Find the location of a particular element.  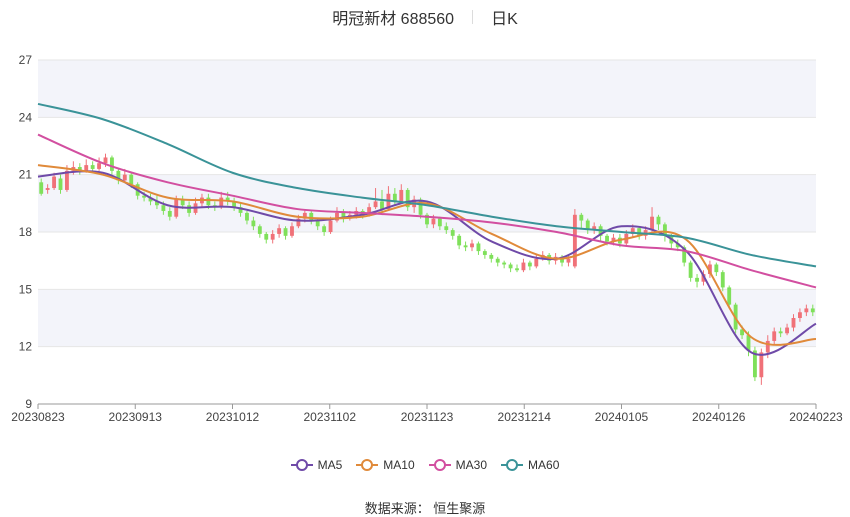

x-tick-label: 20240126 is located at coordinates (719, 417).